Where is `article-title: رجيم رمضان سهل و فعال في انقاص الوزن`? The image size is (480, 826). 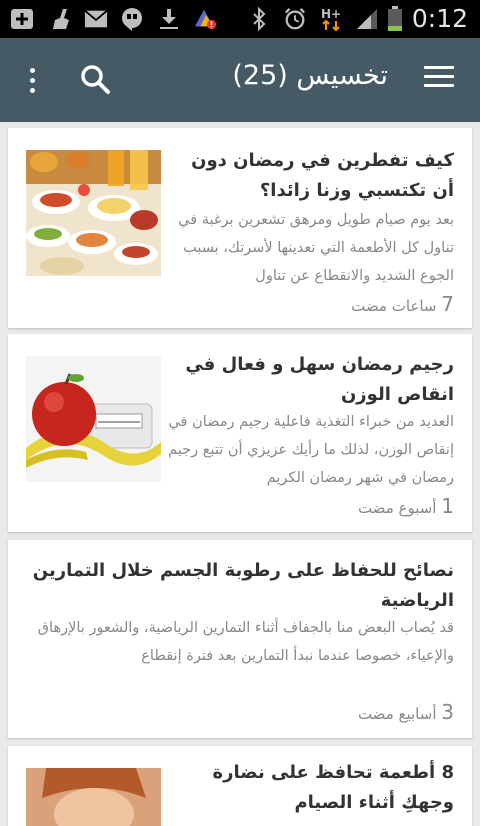
article-title: رجيم رمضان سهل و فعال في انقاص الوزن is located at coordinates (319, 379).